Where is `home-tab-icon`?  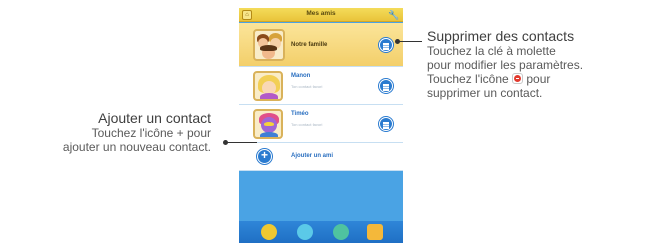 home-tab-icon is located at coordinates (375, 232).